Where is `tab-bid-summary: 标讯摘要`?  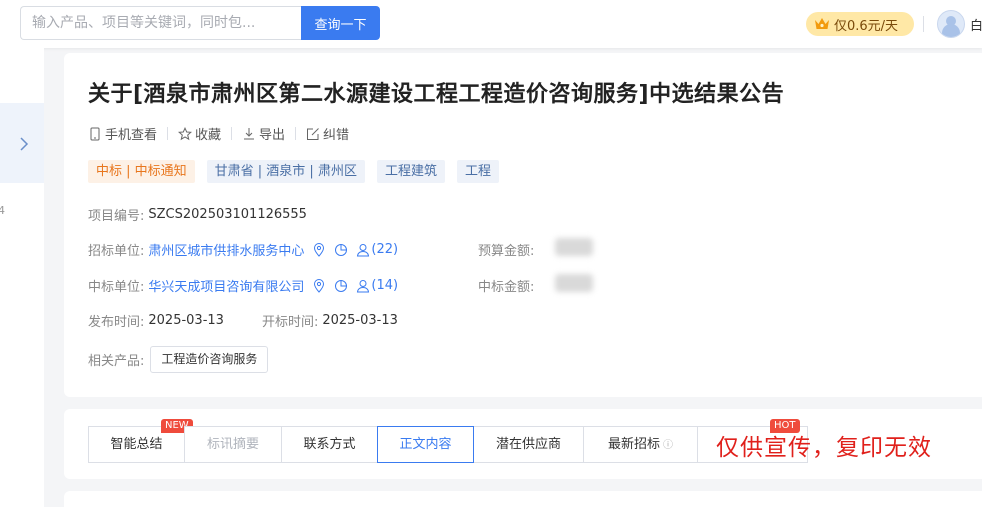 tab-bid-summary: 标讯摘要 is located at coordinates (233, 444).